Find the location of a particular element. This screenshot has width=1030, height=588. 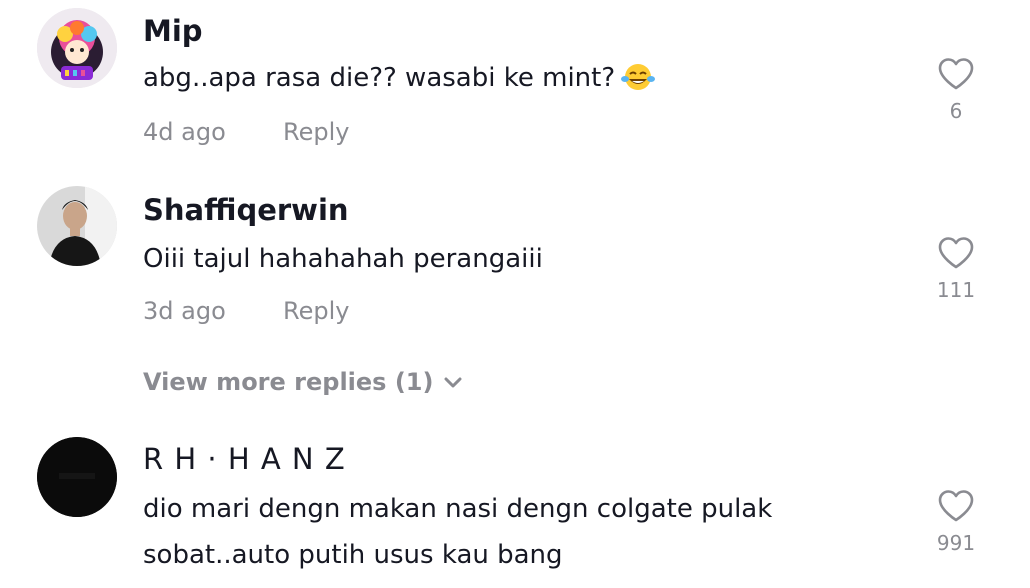

comment-text: Oiii tajul hahahahah perangaiii is located at coordinates (343, 259).